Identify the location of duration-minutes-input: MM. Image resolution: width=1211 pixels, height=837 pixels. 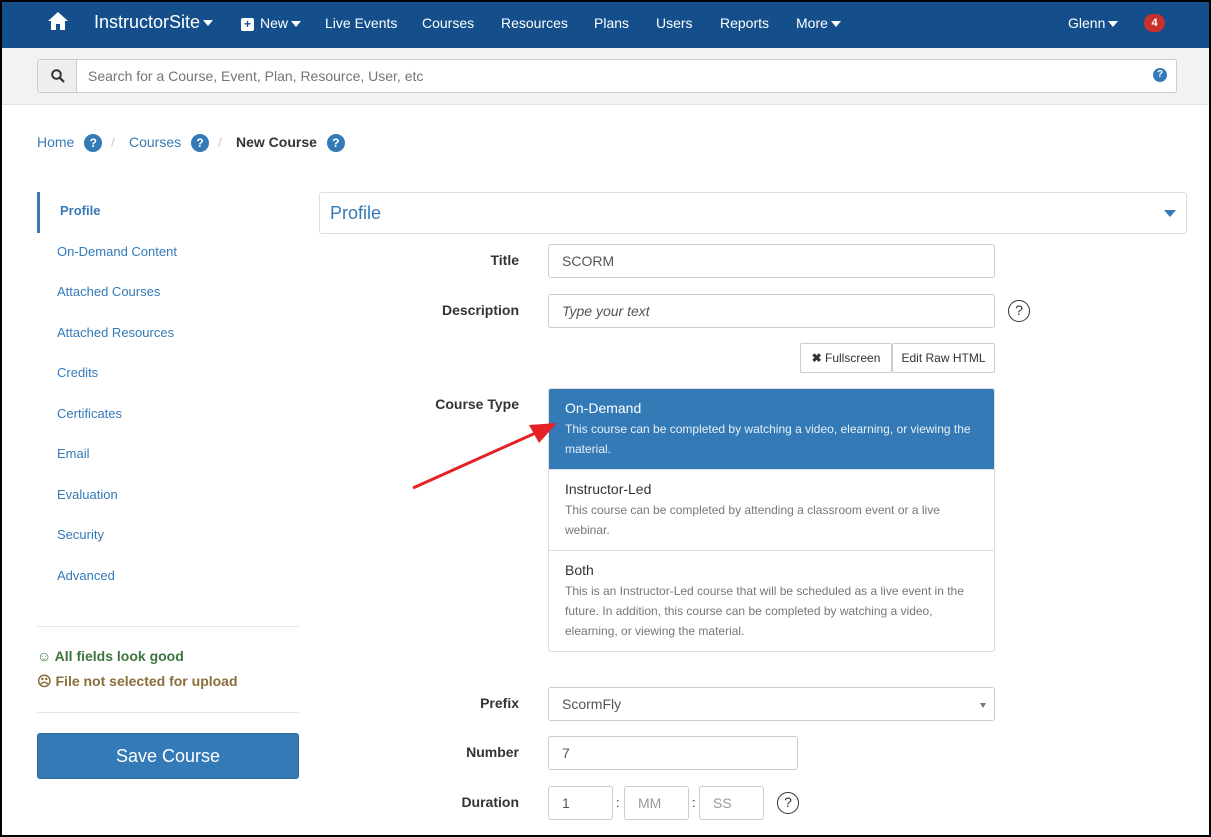
(656, 803).